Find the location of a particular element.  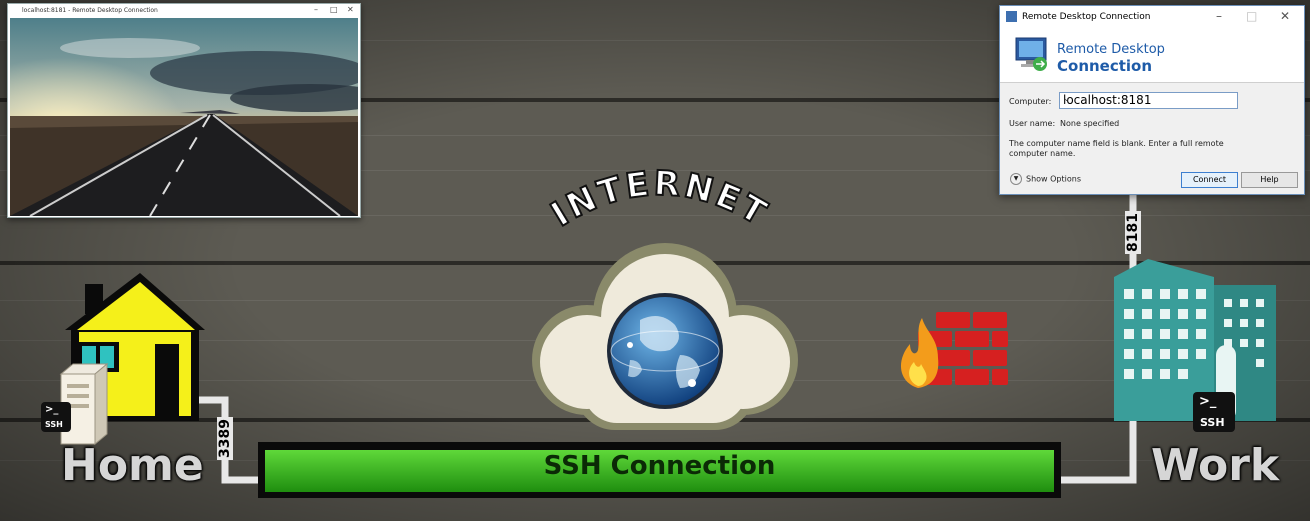

username-value: None specified is located at coordinates (1090, 123).